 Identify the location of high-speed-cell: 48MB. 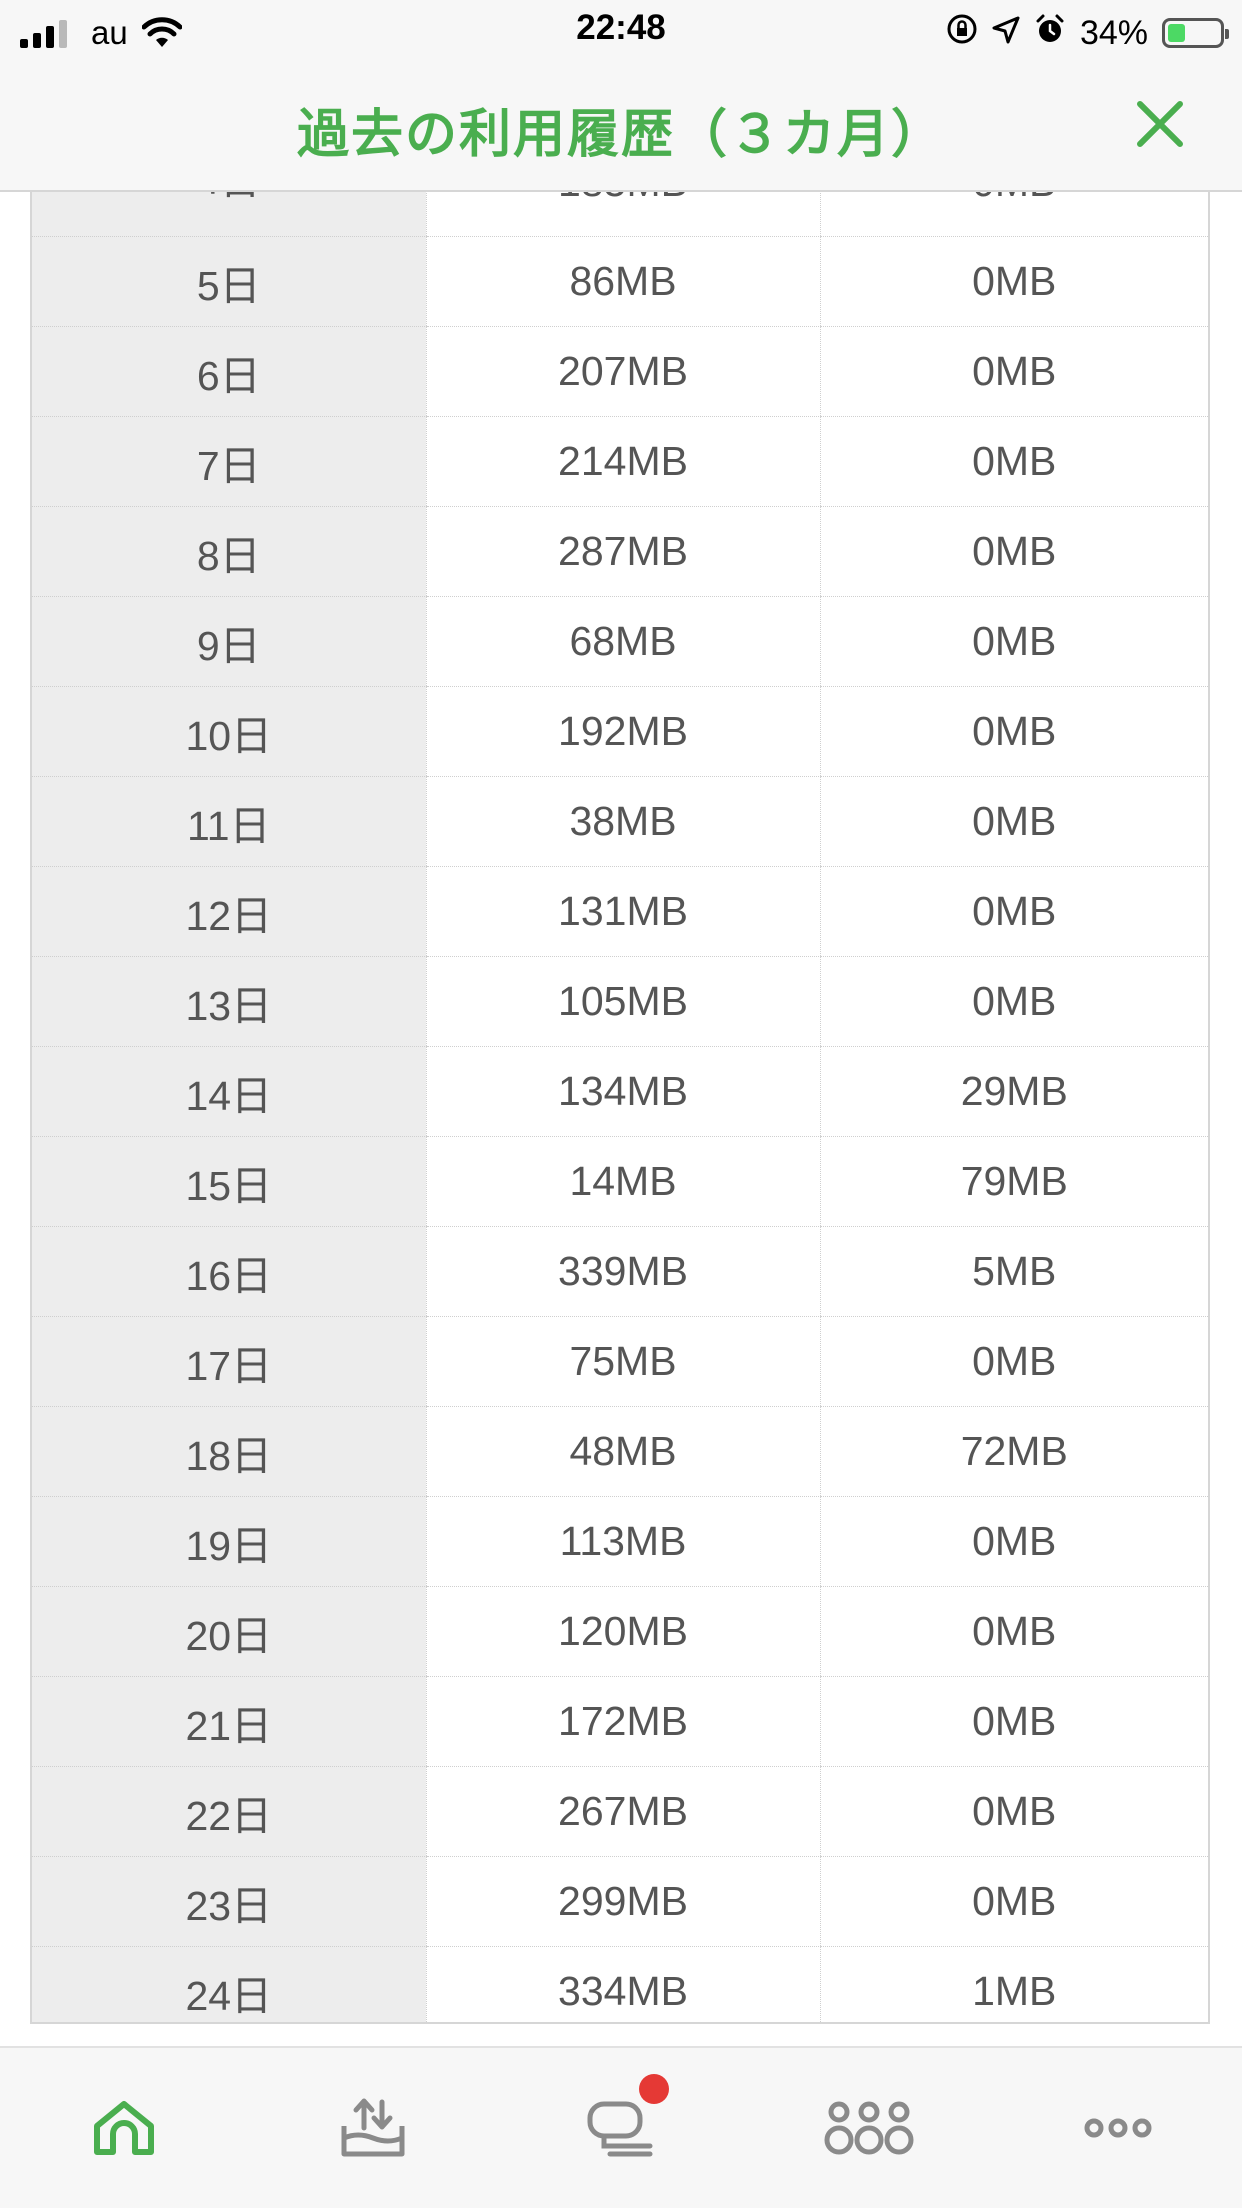
(622, 1451).